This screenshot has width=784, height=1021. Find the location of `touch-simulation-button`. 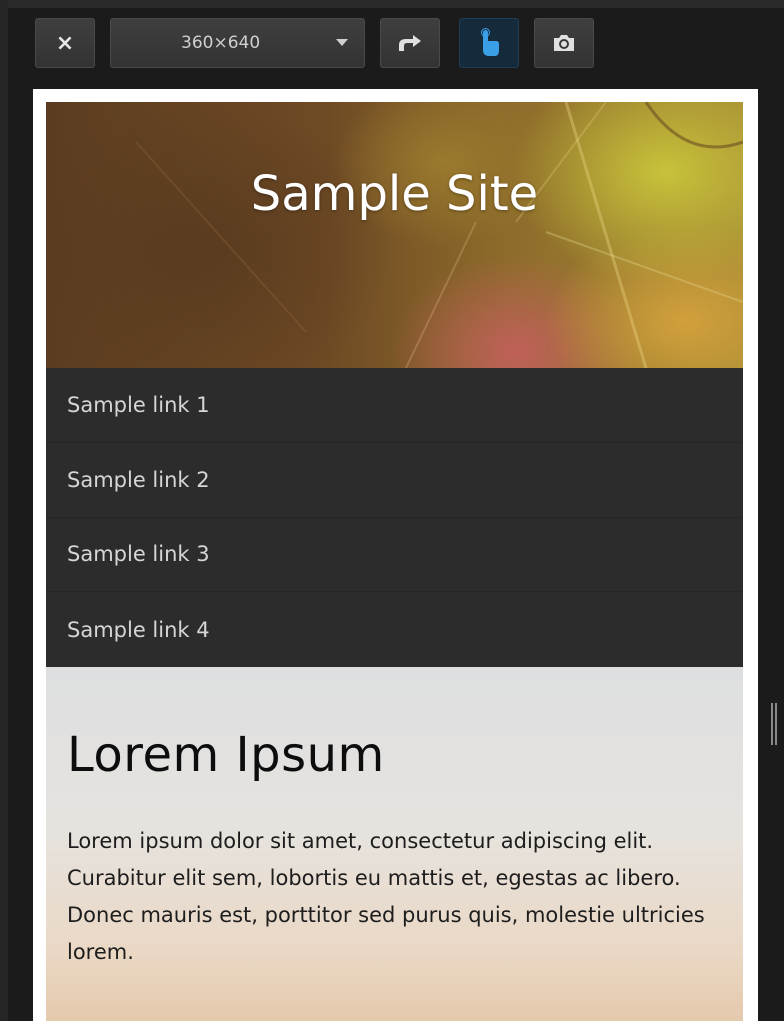

touch-simulation-button is located at coordinates (489, 43).